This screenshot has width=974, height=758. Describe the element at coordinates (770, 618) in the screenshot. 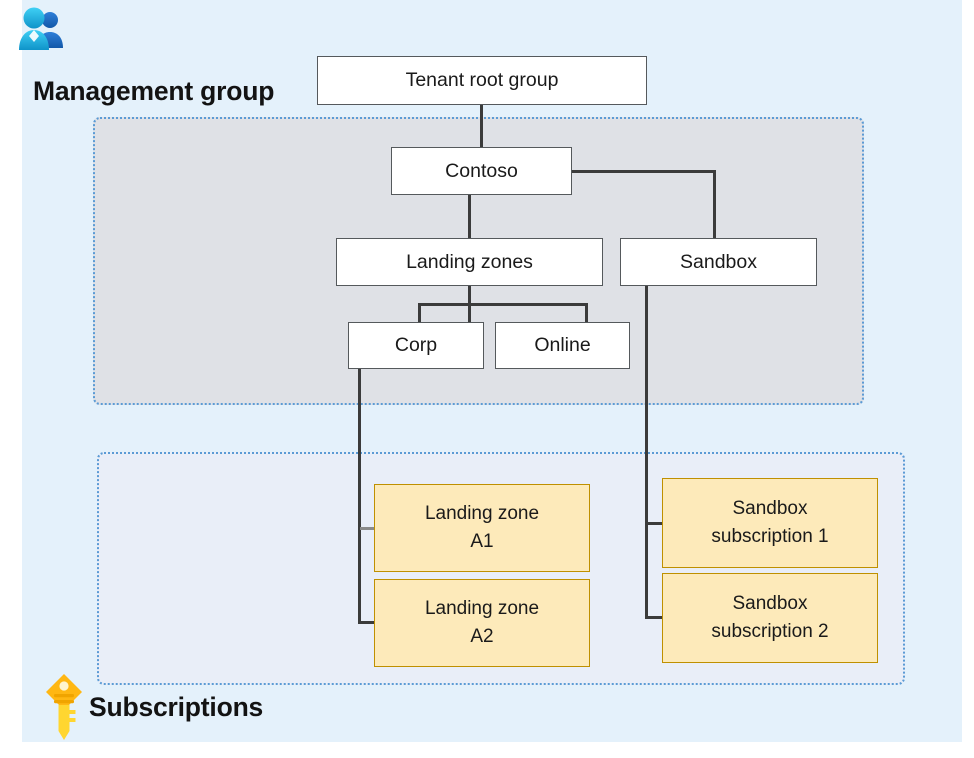

I see `node-sandbox-subscription-2: Sandbox subscription 2` at that location.